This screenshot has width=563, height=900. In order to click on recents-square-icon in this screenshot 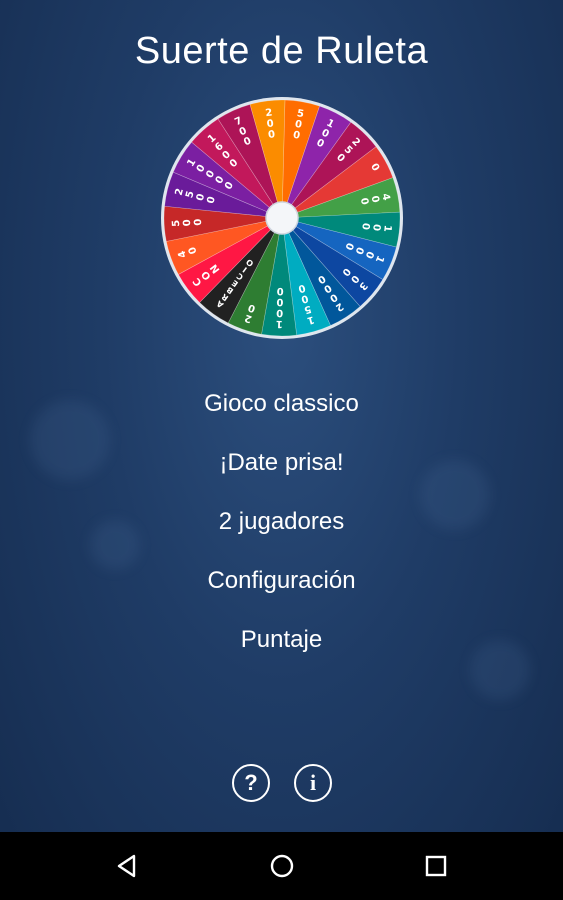, I will do `click(436, 866)`.